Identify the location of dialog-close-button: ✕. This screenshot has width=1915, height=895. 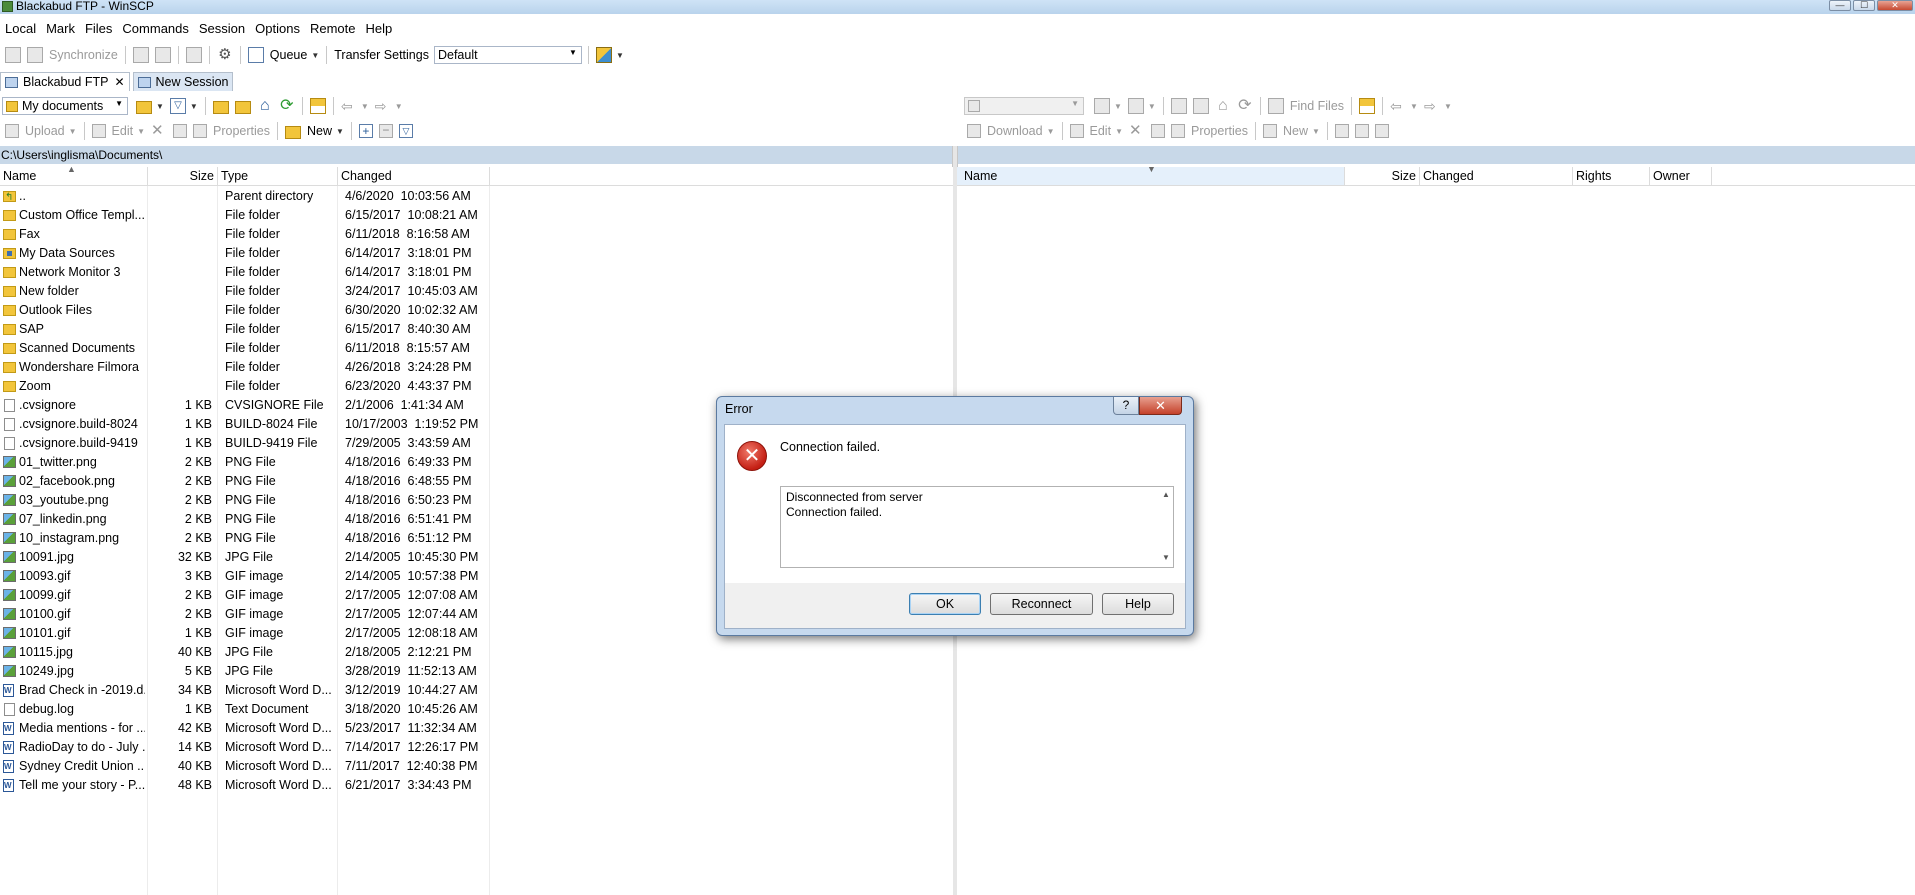
(1160, 406).